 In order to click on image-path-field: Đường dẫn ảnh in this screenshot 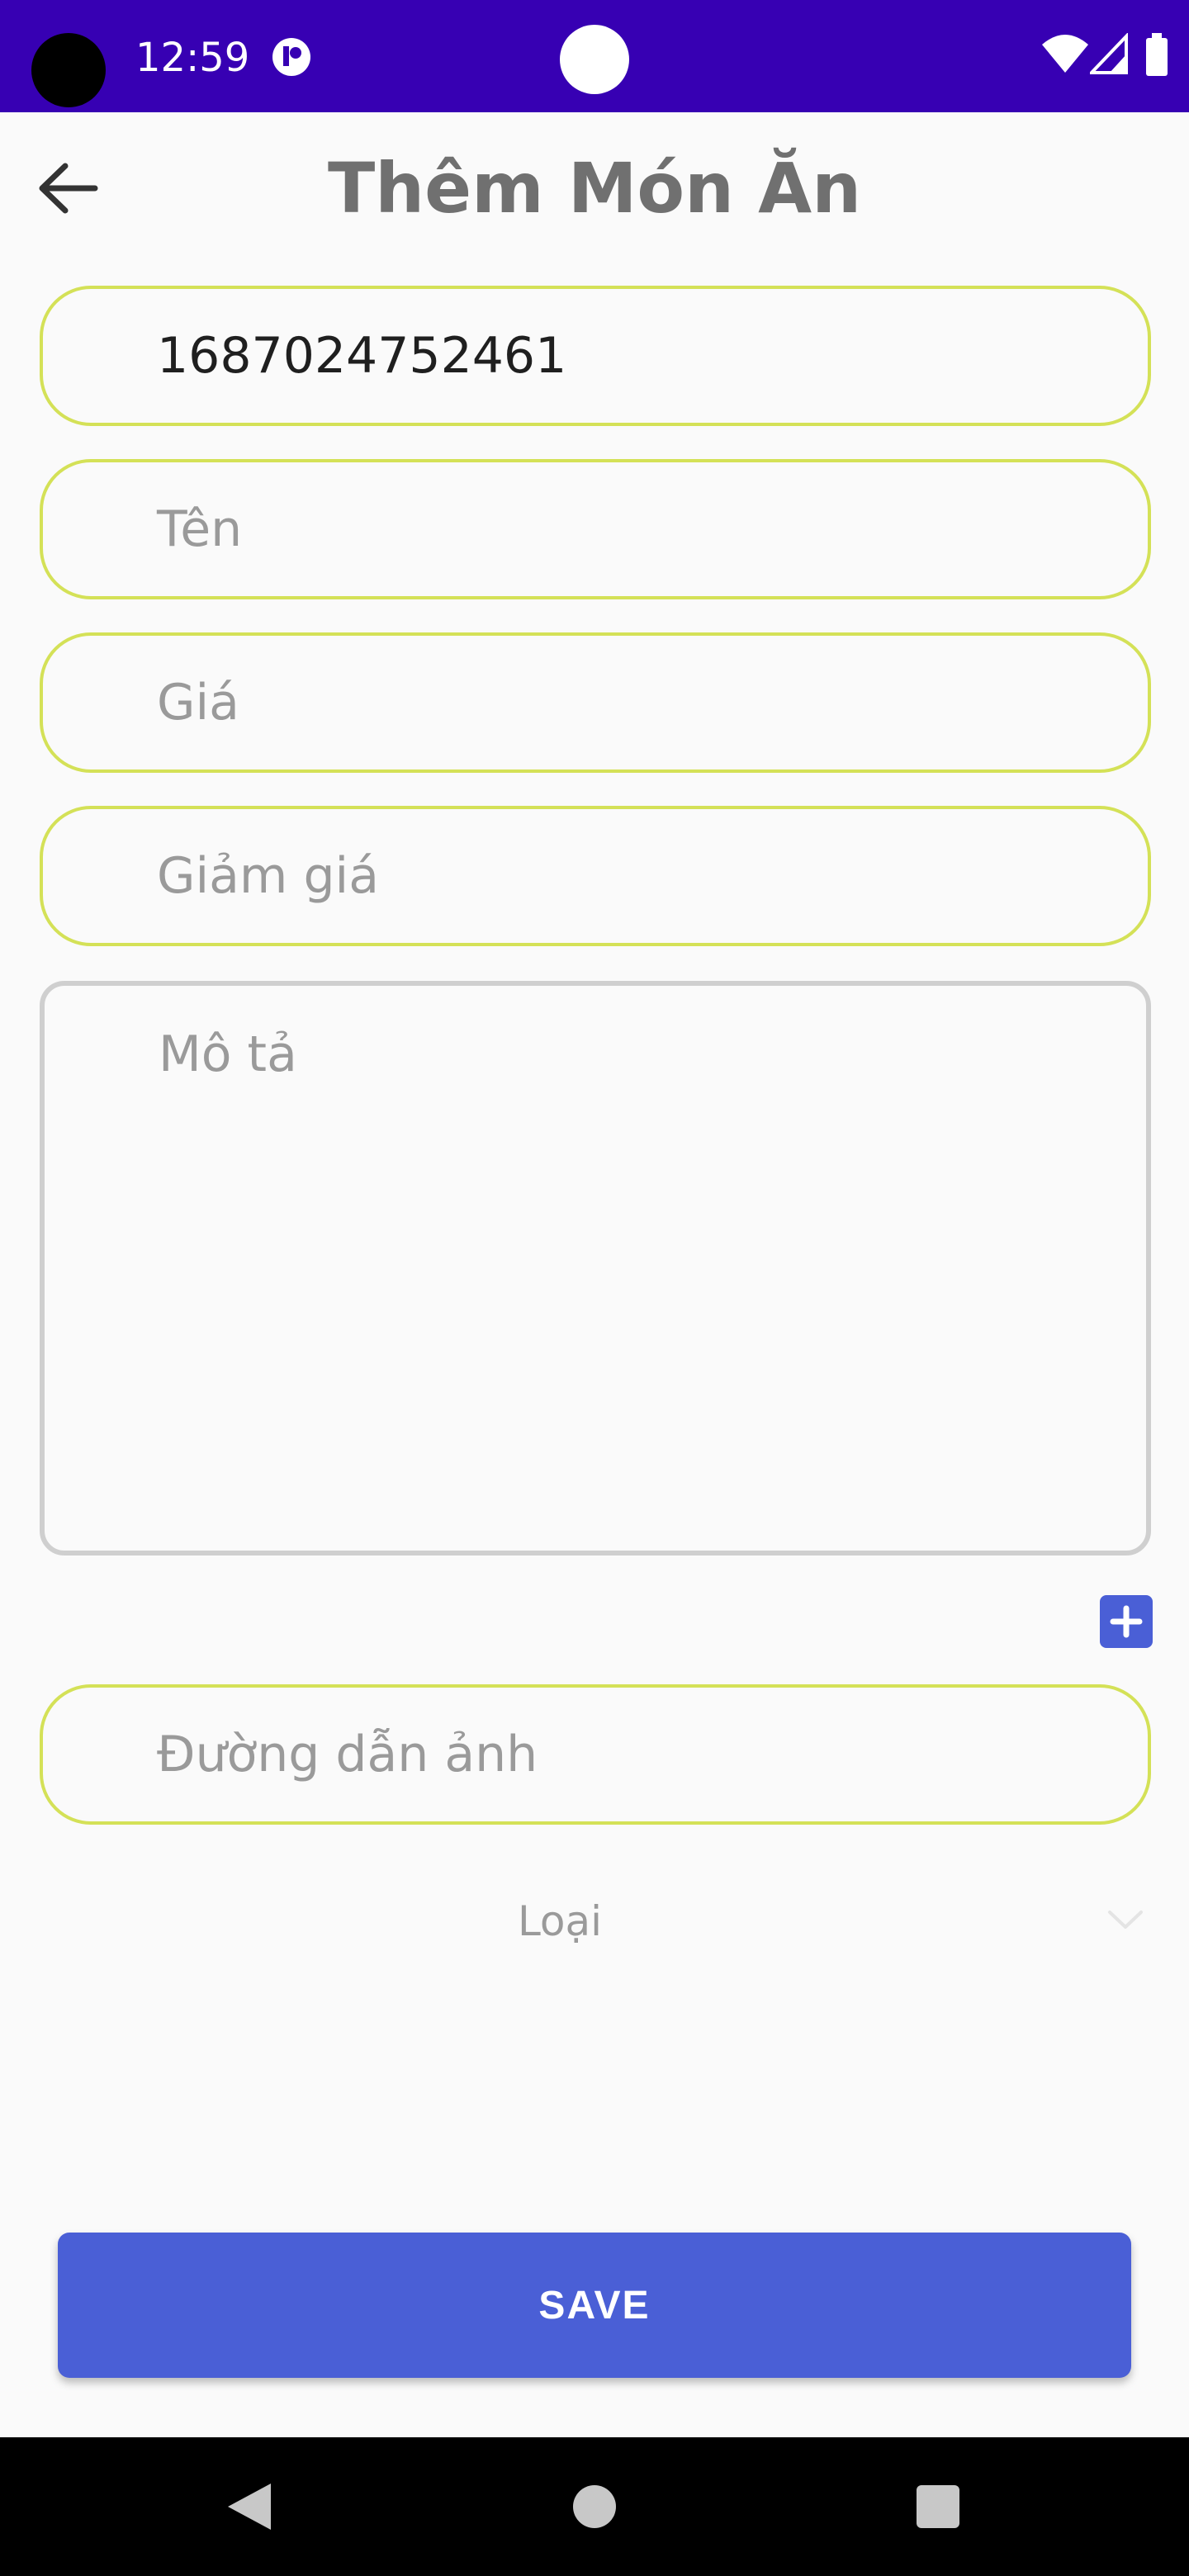, I will do `click(595, 1754)`.